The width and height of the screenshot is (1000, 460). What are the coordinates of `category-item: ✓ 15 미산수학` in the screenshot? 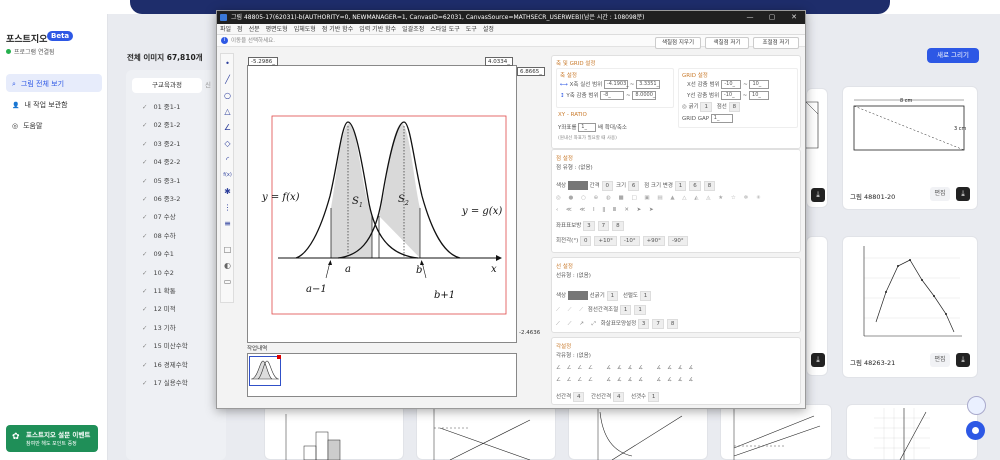 It's located at (165, 345).